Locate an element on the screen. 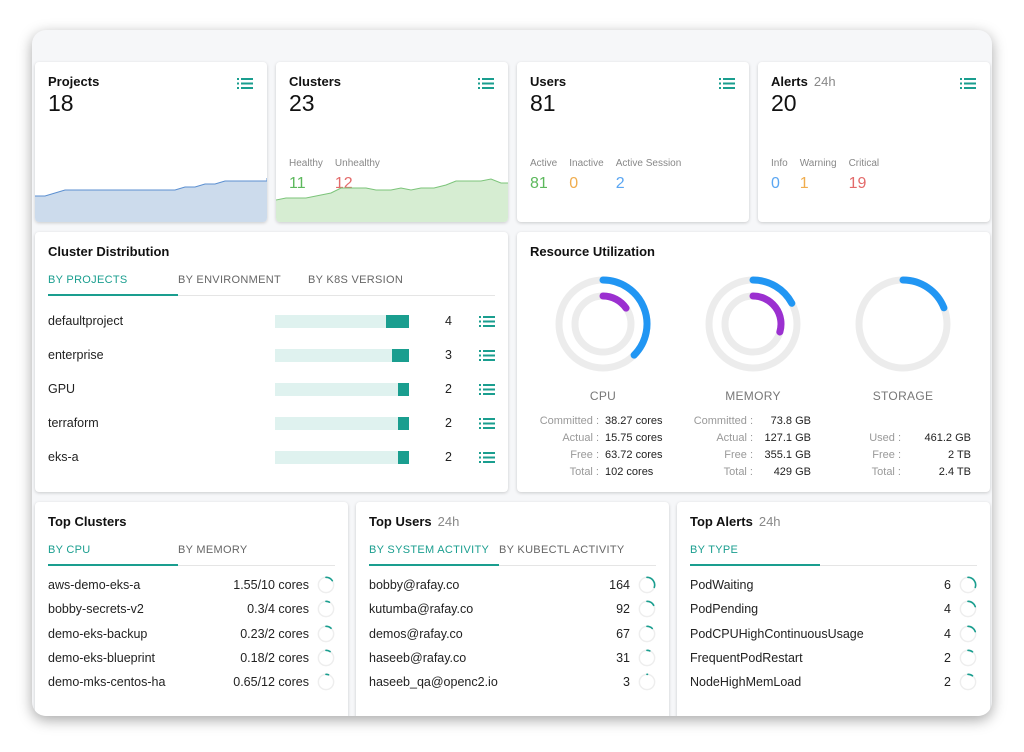 This screenshot has height=752, width=1024. cpu-stat-row: Committed :38.27 cores is located at coordinates (601, 421).